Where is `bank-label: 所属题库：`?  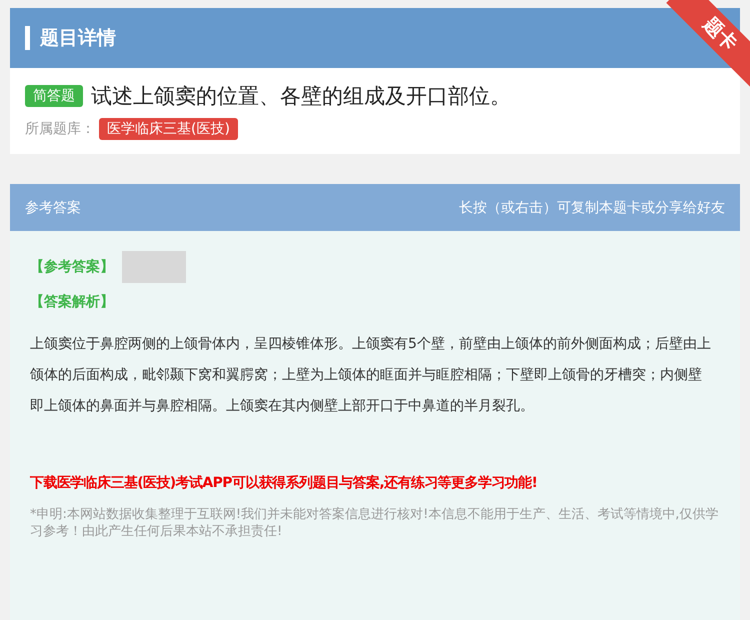 bank-label: 所属题库： is located at coordinates (60, 129).